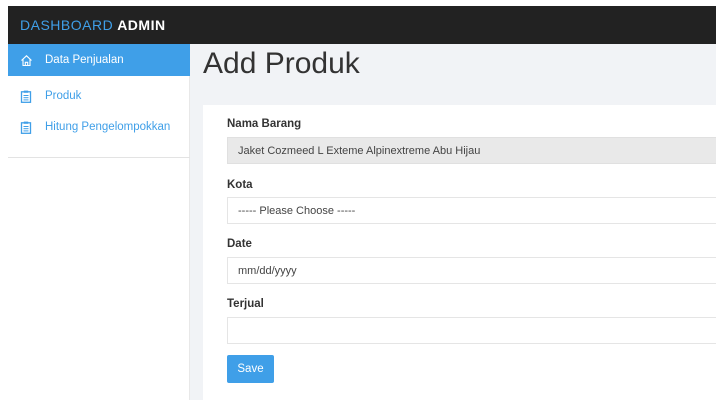 The width and height of the screenshot is (716, 400). What do you see at coordinates (108, 127) in the screenshot?
I see `sidebar-item-label: Hitung Pengelompokkan` at bounding box center [108, 127].